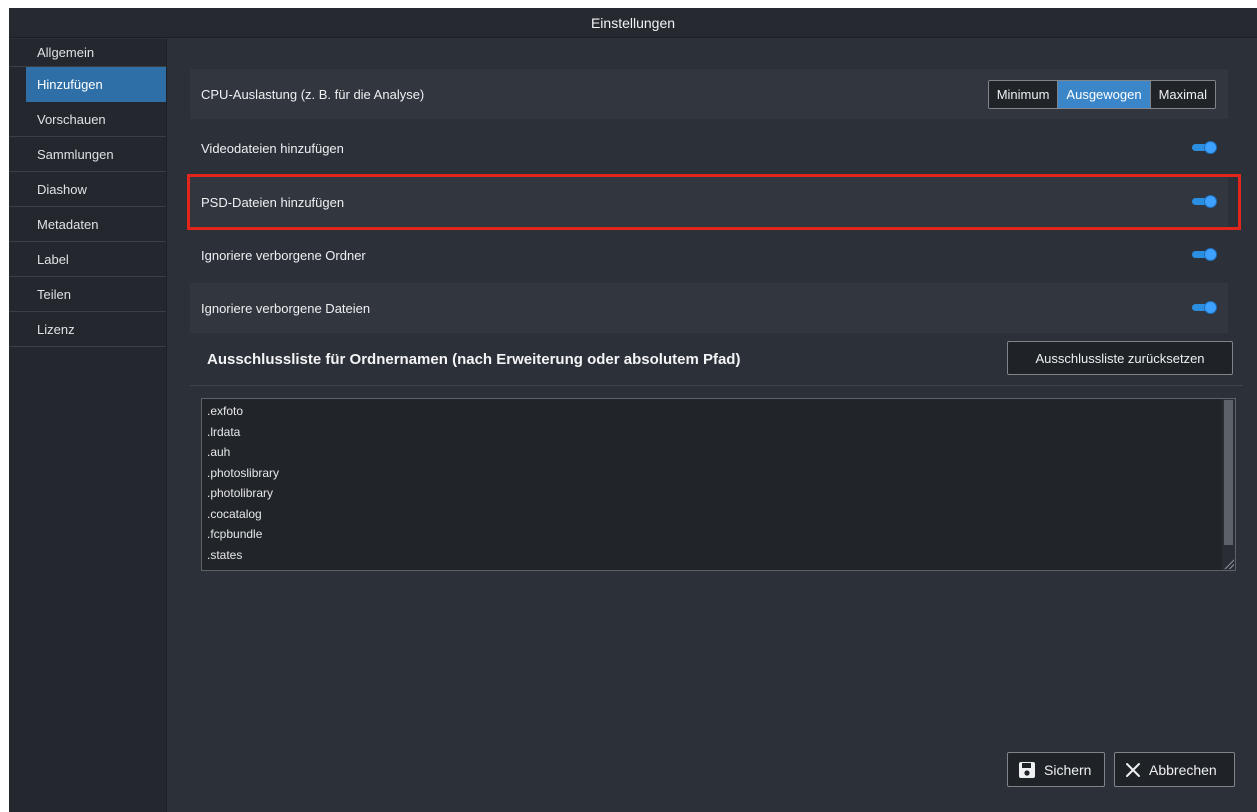  What do you see at coordinates (224, 431) in the screenshot?
I see `exclusion-entry: .lrdata` at bounding box center [224, 431].